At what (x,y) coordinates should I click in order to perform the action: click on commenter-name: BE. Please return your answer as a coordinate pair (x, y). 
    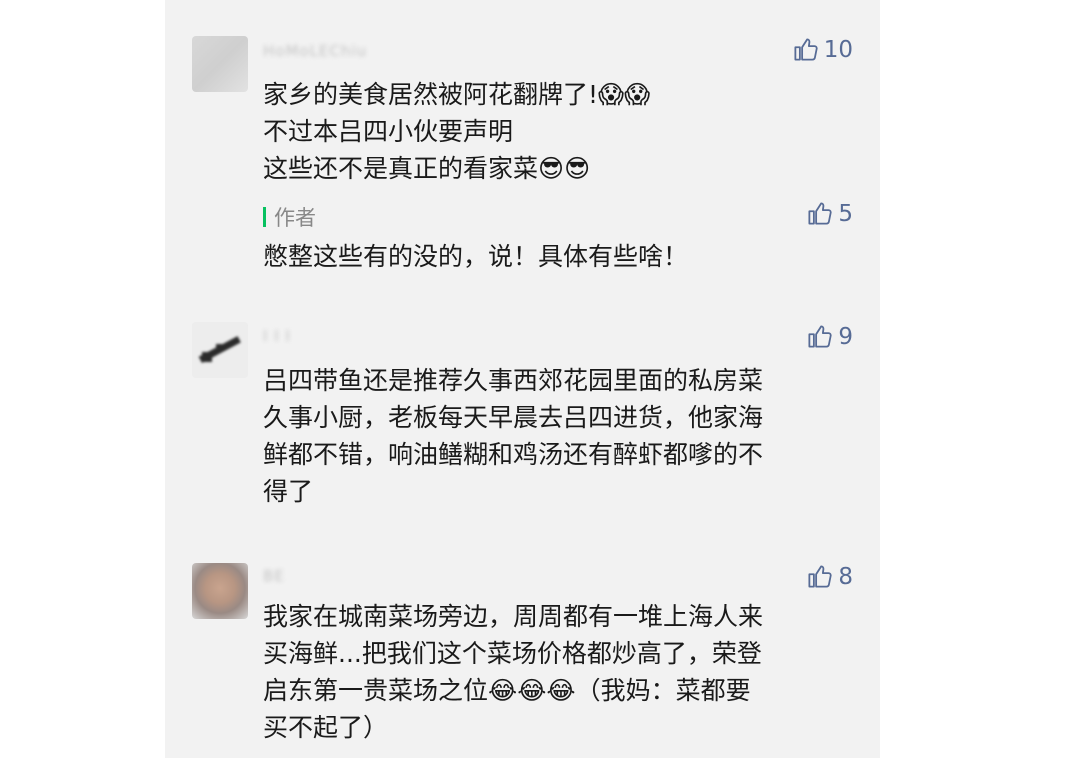
    Looking at the image, I should click on (274, 576).